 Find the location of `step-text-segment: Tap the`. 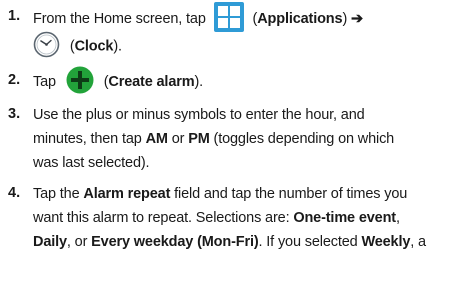

step-text-segment: Tap the is located at coordinates (58, 194).